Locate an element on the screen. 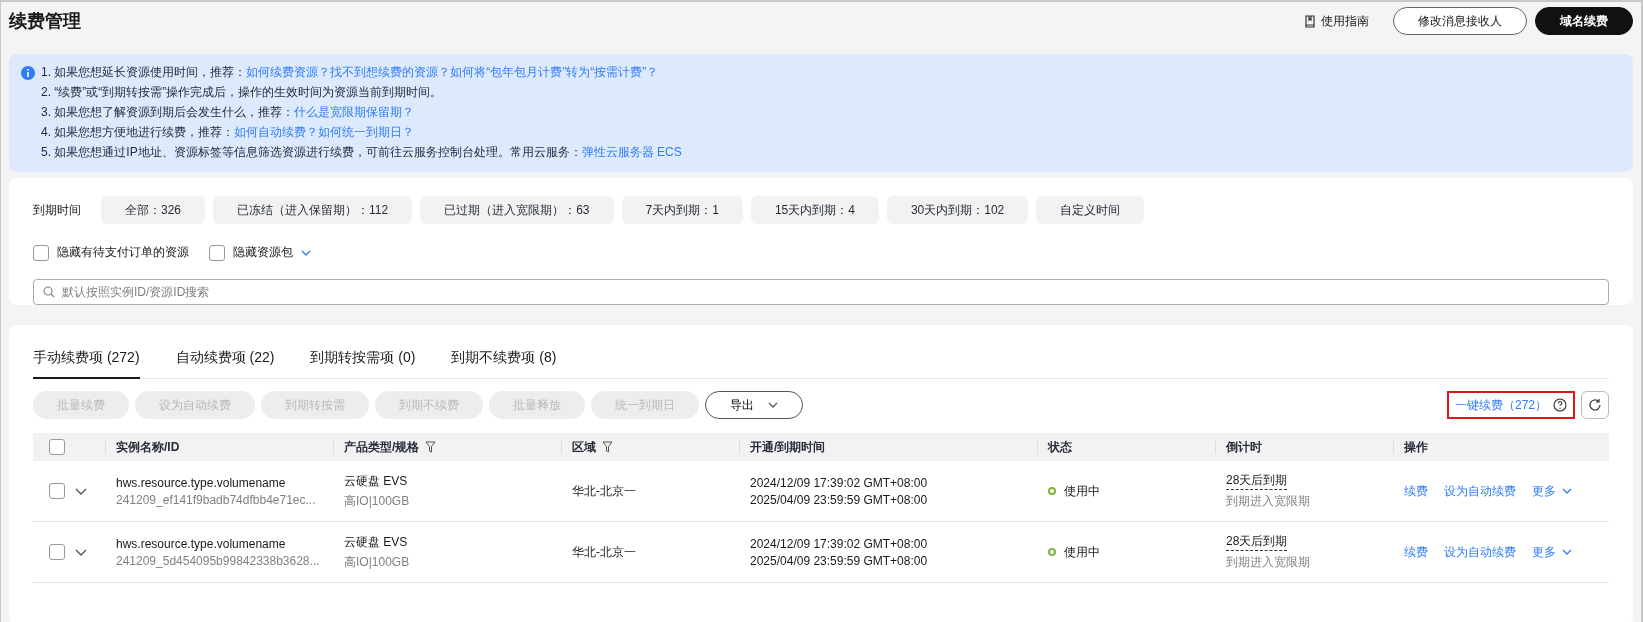  filter-chip: 全部：326 is located at coordinates (153, 210).